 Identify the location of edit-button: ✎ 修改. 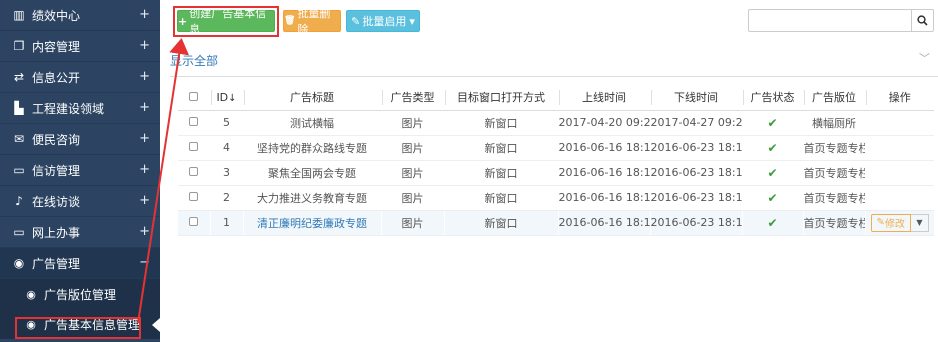
(890, 222).